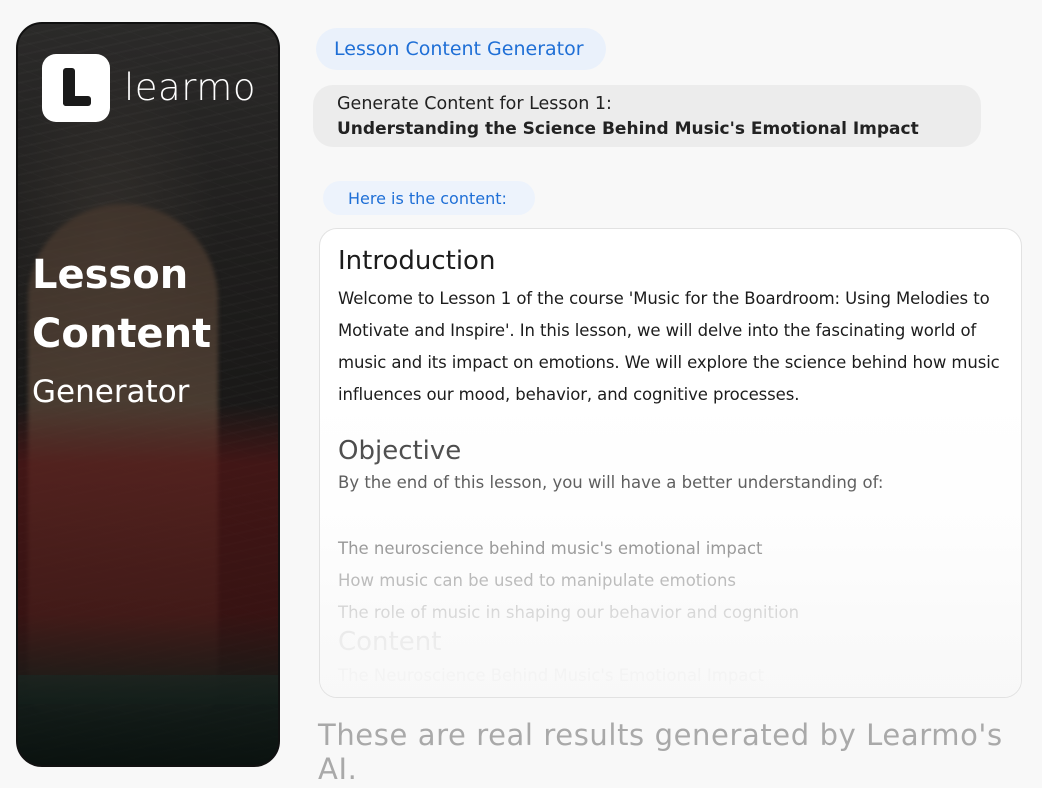 This screenshot has height=788, width=1042. Describe the element at coordinates (122, 334) in the screenshot. I see `promo-title-line2: Content` at that location.